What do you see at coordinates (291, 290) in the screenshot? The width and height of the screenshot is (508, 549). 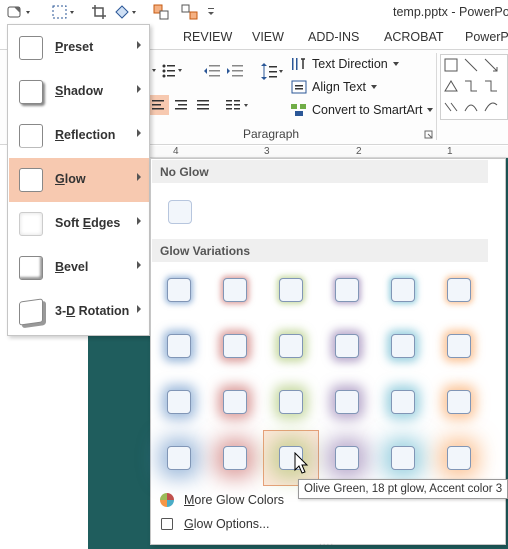 I see `glow-olive-green-5pt-option` at bounding box center [291, 290].